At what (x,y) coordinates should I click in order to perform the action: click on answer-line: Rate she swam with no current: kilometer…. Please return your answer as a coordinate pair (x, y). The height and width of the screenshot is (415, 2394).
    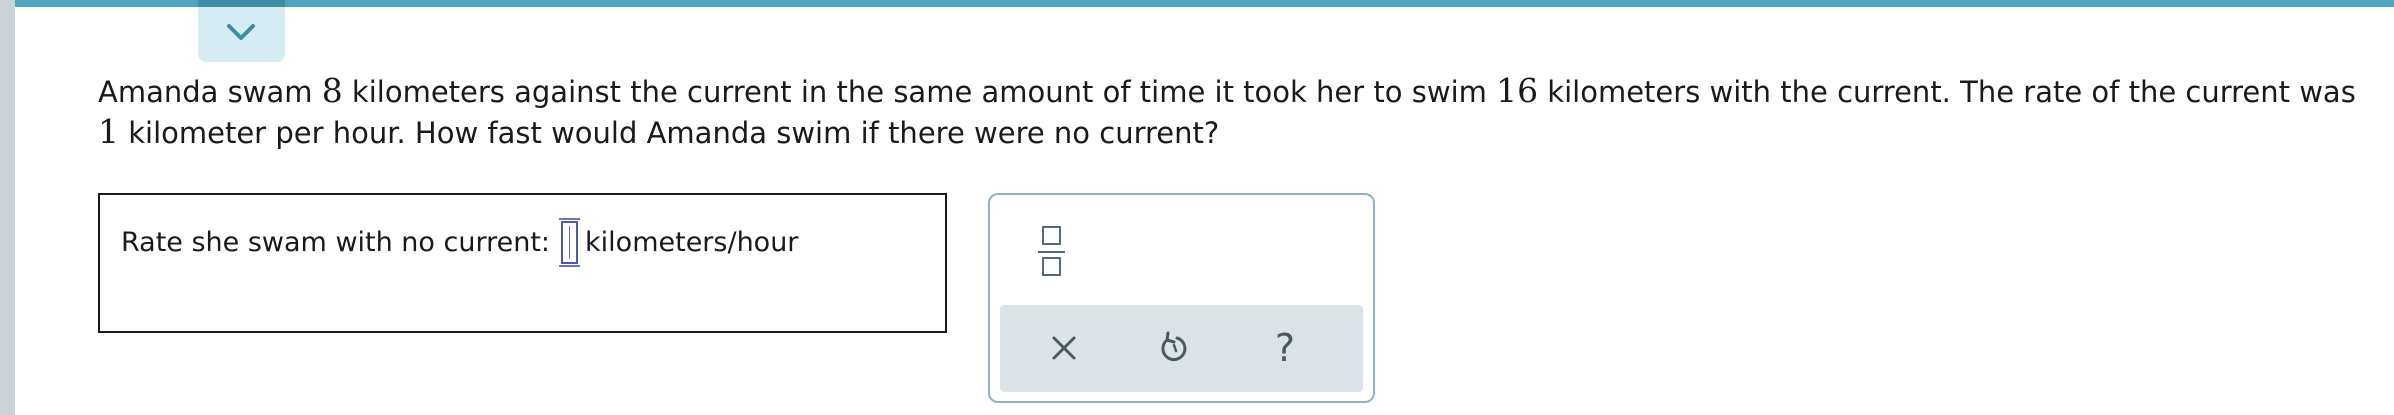
    Looking at the image, I should click on (460, 242).